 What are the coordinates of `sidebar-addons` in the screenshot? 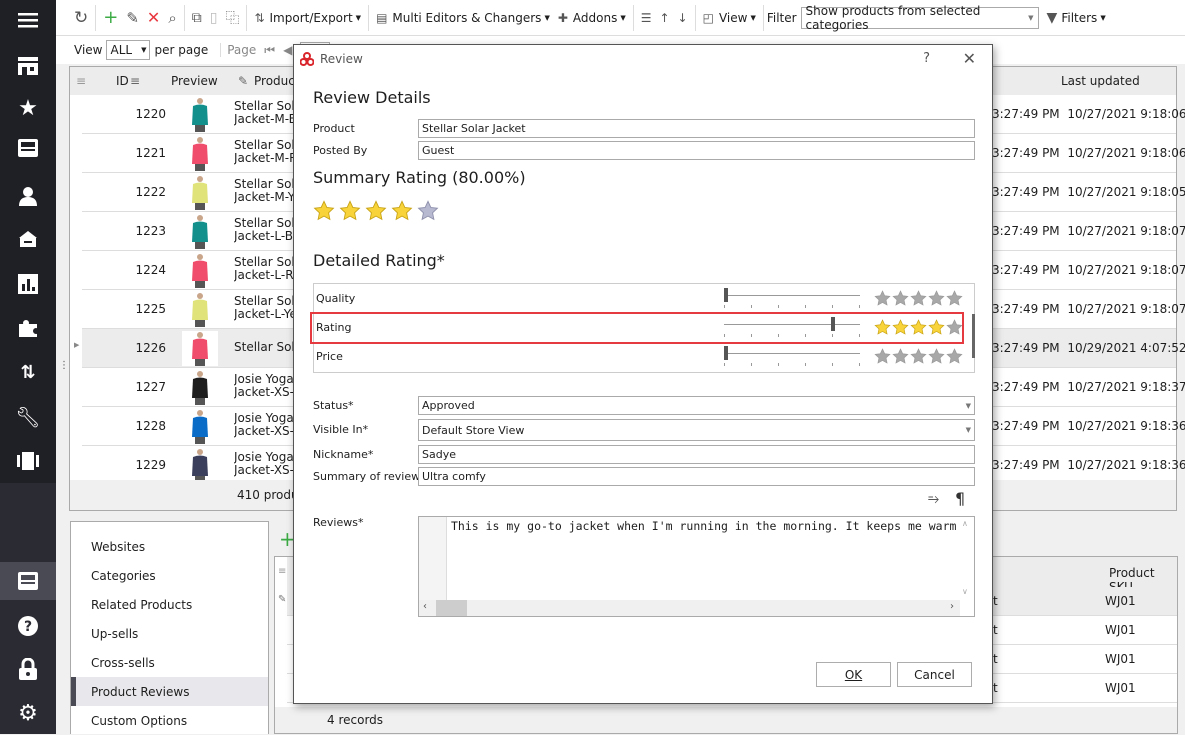 It's located at (28, 328).